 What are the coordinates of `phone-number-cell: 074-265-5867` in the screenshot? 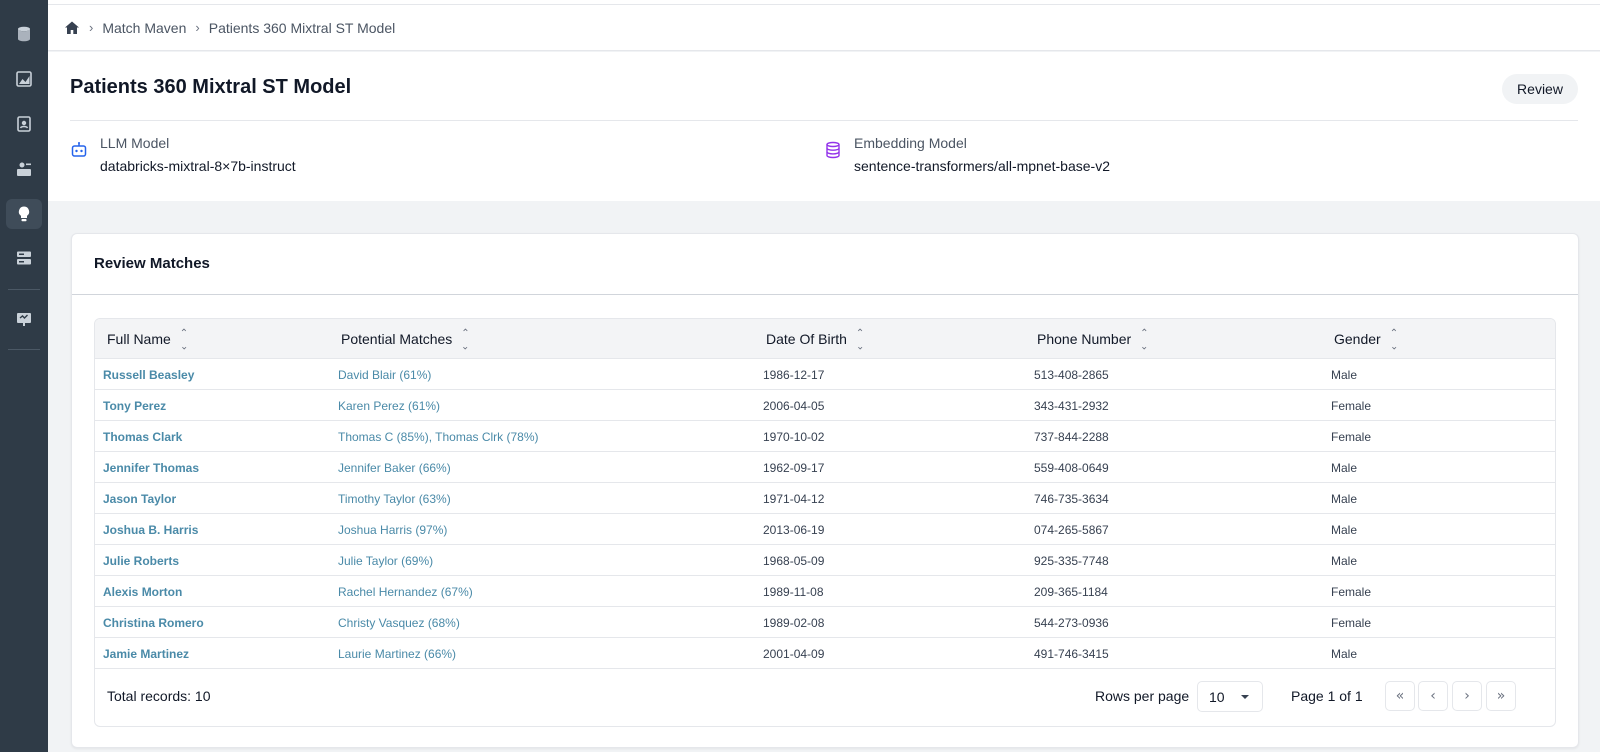 It's located at (1071, 529).